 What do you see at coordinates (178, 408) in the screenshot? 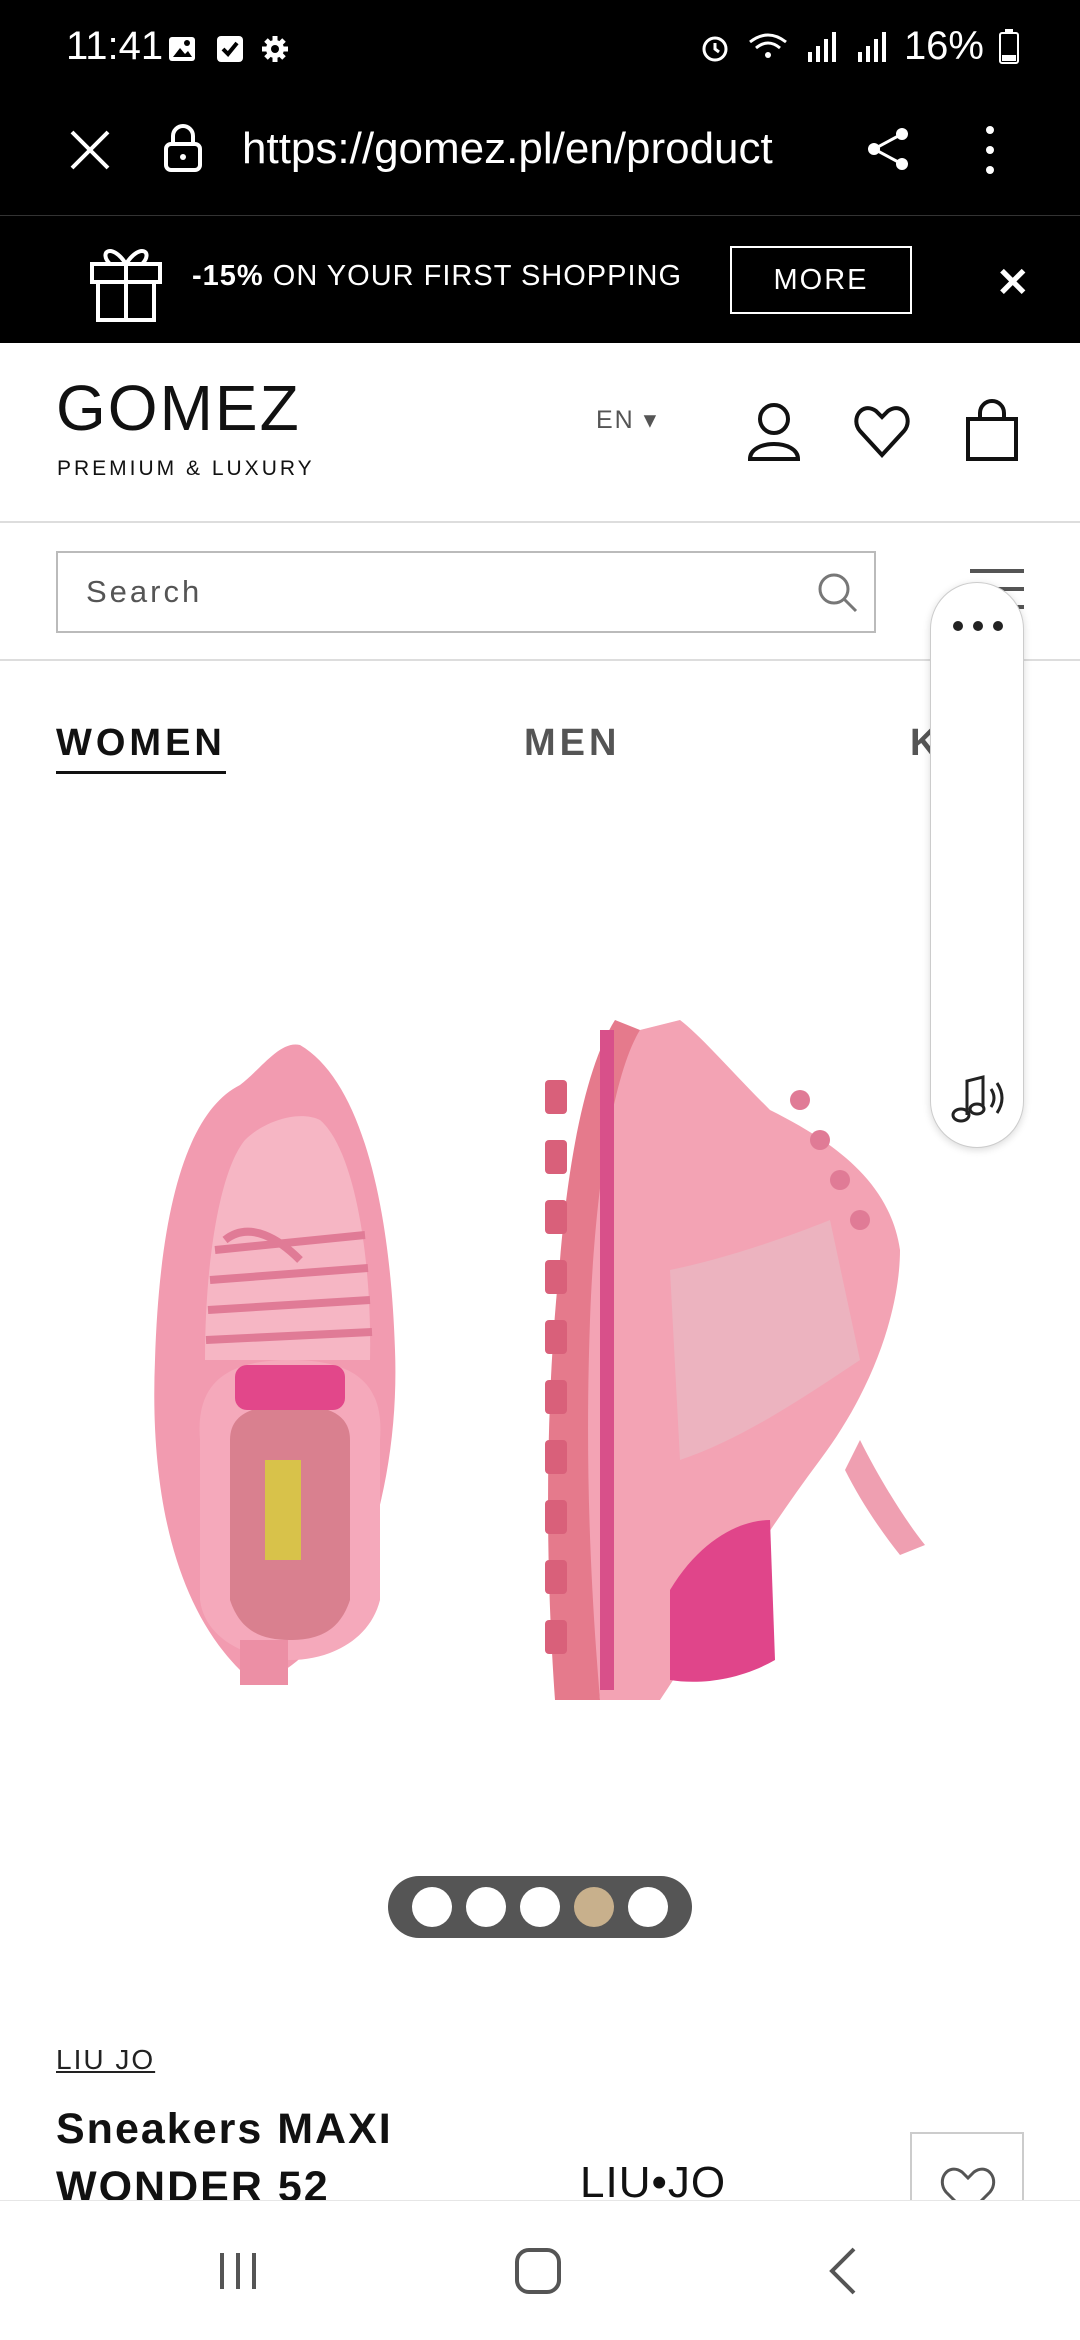
I see `logo: GOMEZ` at bounding box center [178, 408].